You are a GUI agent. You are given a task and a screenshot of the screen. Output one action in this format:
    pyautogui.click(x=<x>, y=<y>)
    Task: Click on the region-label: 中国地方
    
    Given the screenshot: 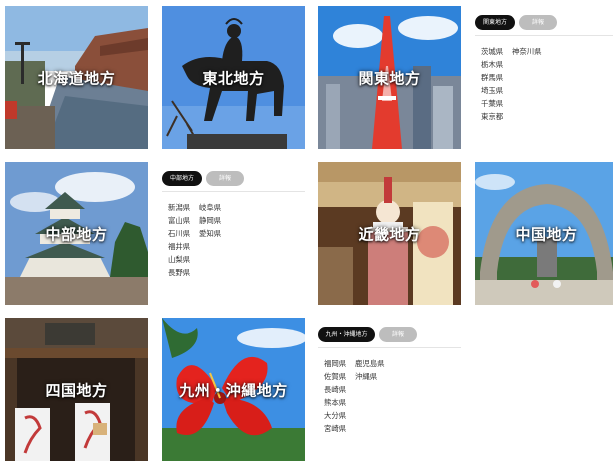 What is the action you would take?
    pyautogui.click(x=546, y=234)
    